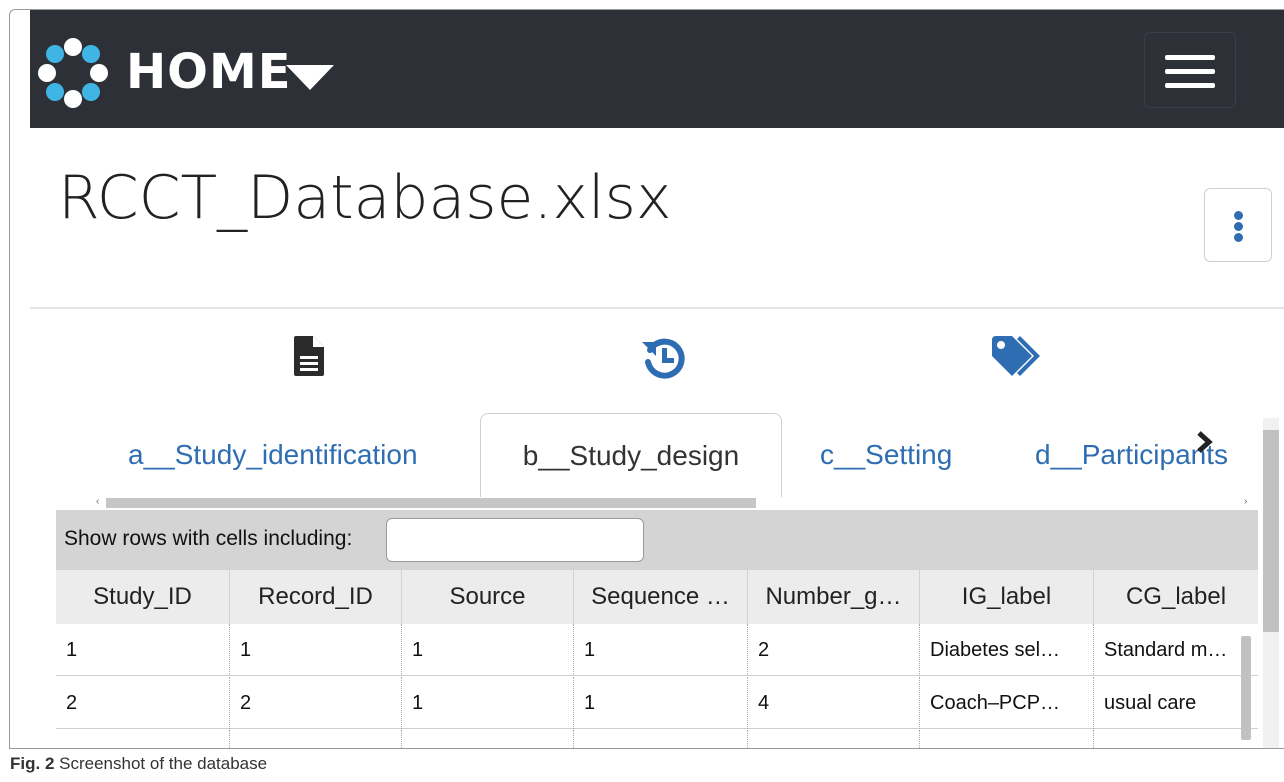 This screenshot has height=782, width=1284. Describe the element at coordinates (657, 308) in the screenshot. I see `divider` at that location.